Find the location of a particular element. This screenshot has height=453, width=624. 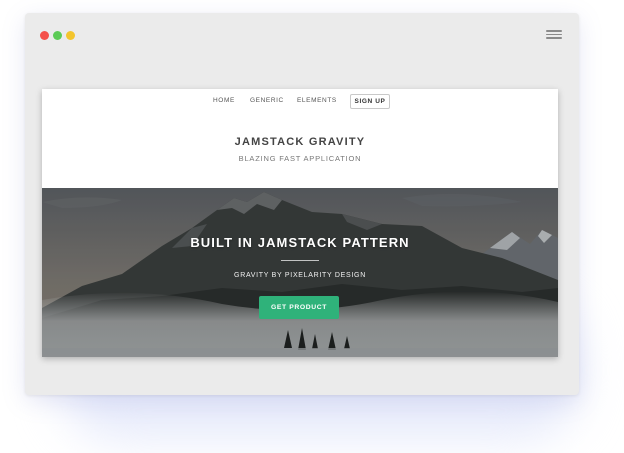

nav-elements-link: ELEMENTS is located at coordinates (317, 100).